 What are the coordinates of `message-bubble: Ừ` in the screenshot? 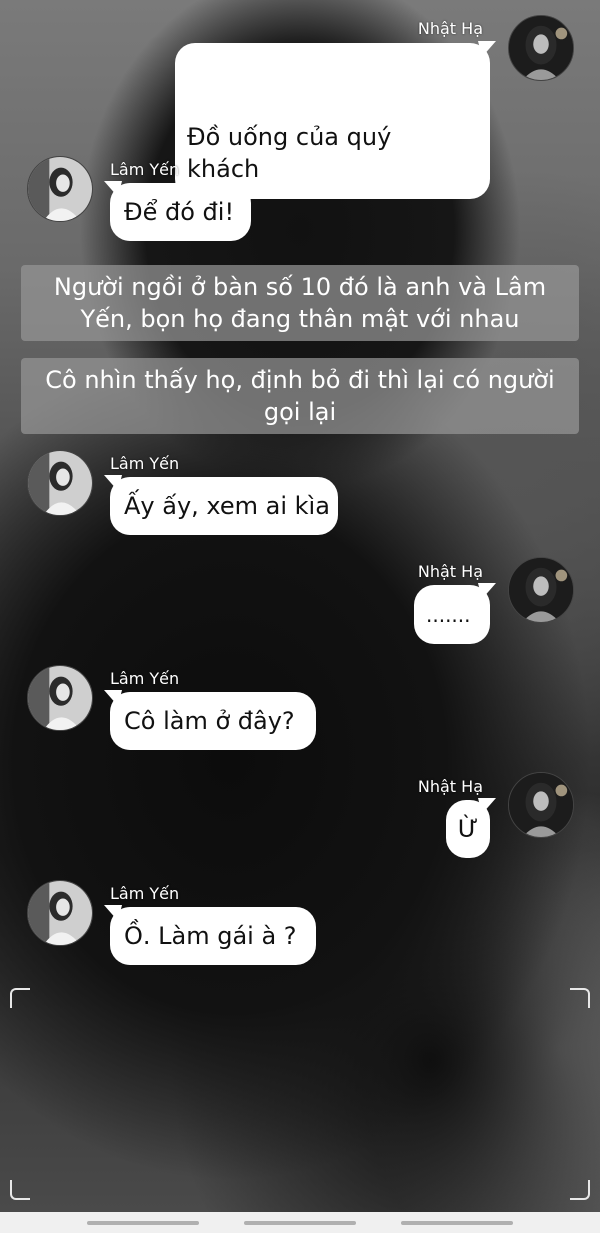 It's located at (471, 828).